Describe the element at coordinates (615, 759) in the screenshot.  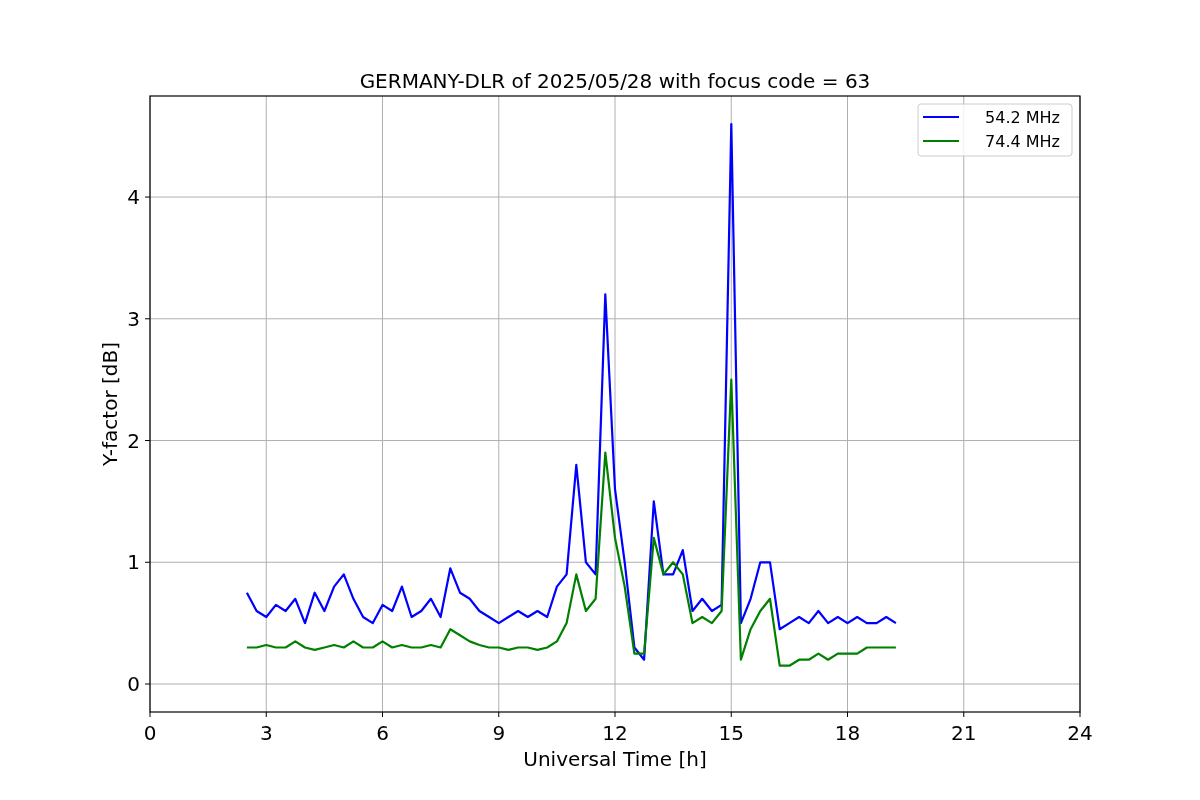
I see `x-axis-label: Universal Time [h]` at that location.